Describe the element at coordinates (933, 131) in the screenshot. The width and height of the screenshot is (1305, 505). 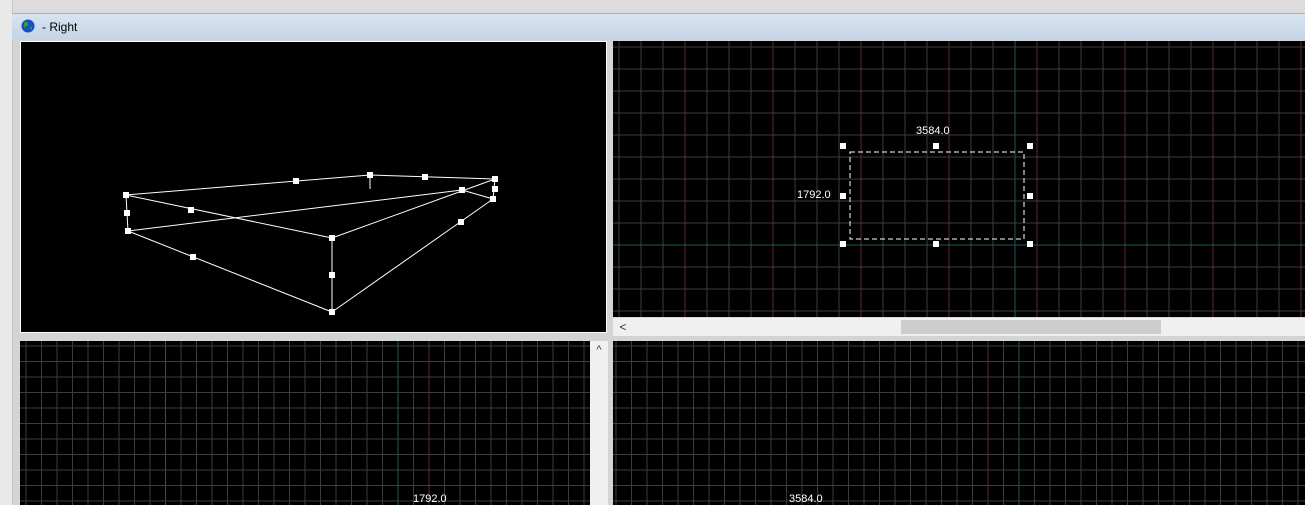
I see `width-label: 3584.0` at that location.